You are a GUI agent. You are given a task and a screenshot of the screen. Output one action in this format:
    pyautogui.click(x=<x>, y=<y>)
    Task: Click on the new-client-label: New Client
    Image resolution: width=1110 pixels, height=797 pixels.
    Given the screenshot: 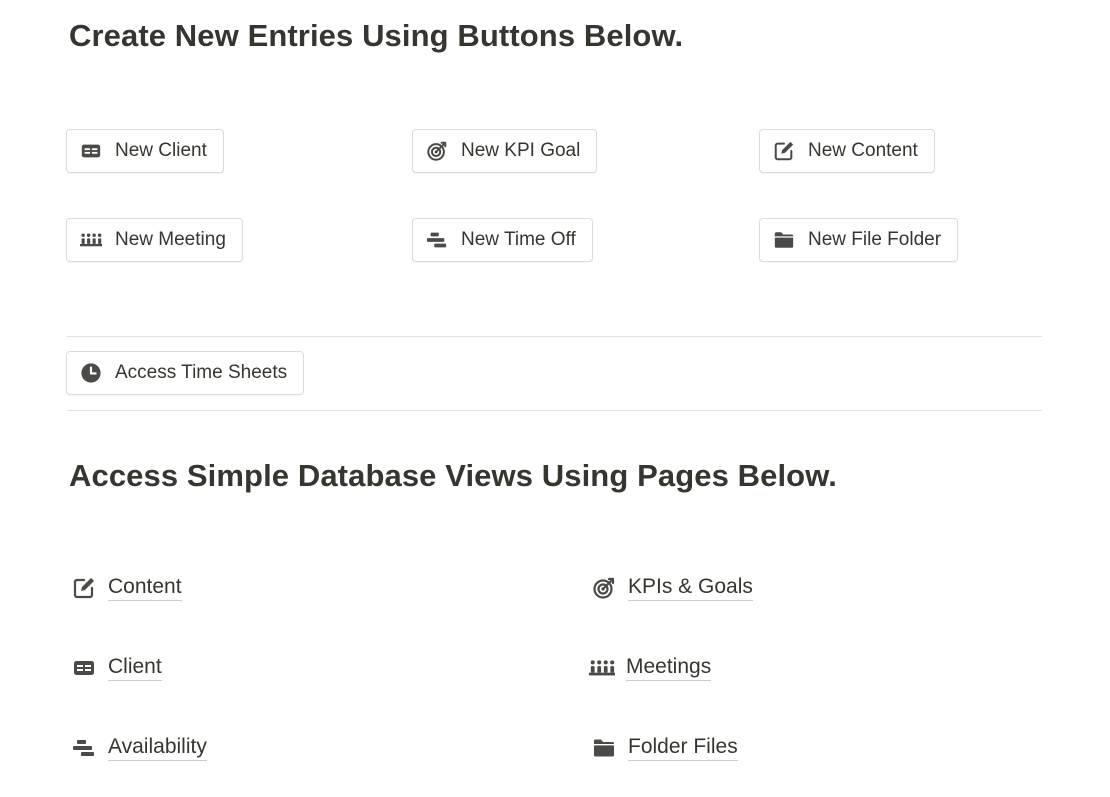 What is the action you would take?
    pyautogui.click(x=161, y=150)
    